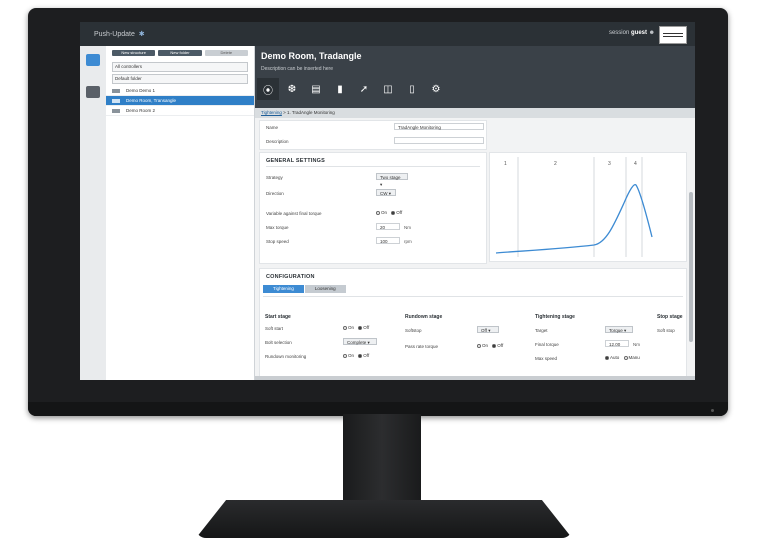 This screenshot has height=549, width=763. Describe the element at coordinates (93, 92) in the screenshot. I see `library-icon` at that location.